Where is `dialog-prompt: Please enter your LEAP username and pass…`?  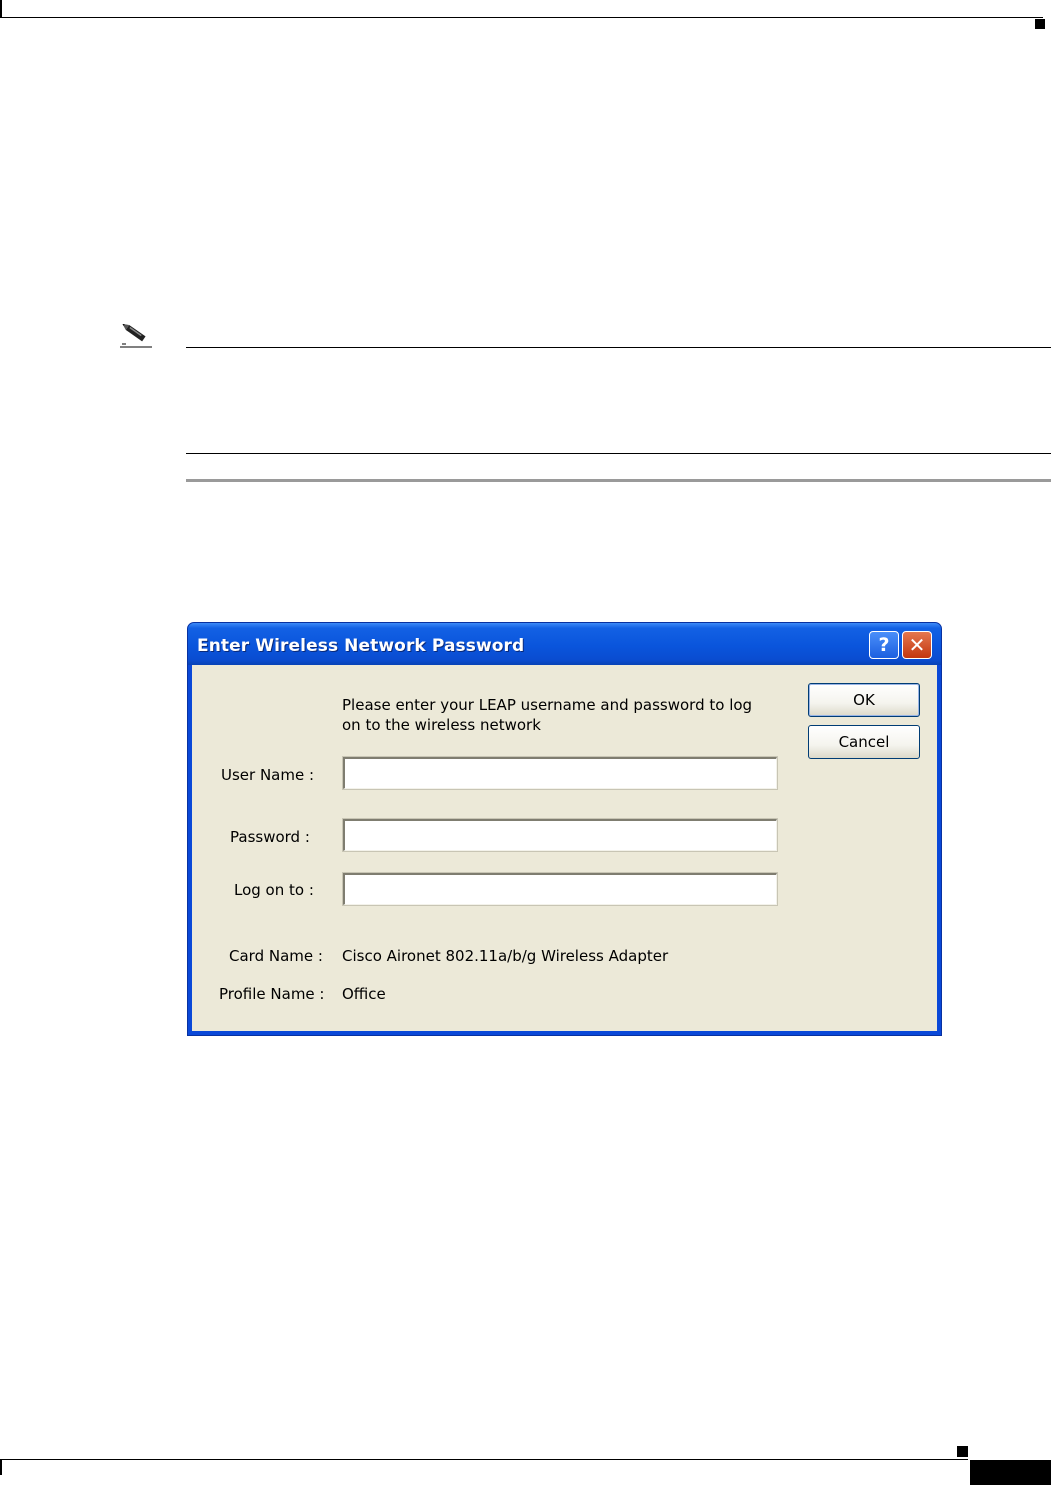
dialog-prompt: Please enter your LEAP username and pass… is located at coordinates (547, 715).